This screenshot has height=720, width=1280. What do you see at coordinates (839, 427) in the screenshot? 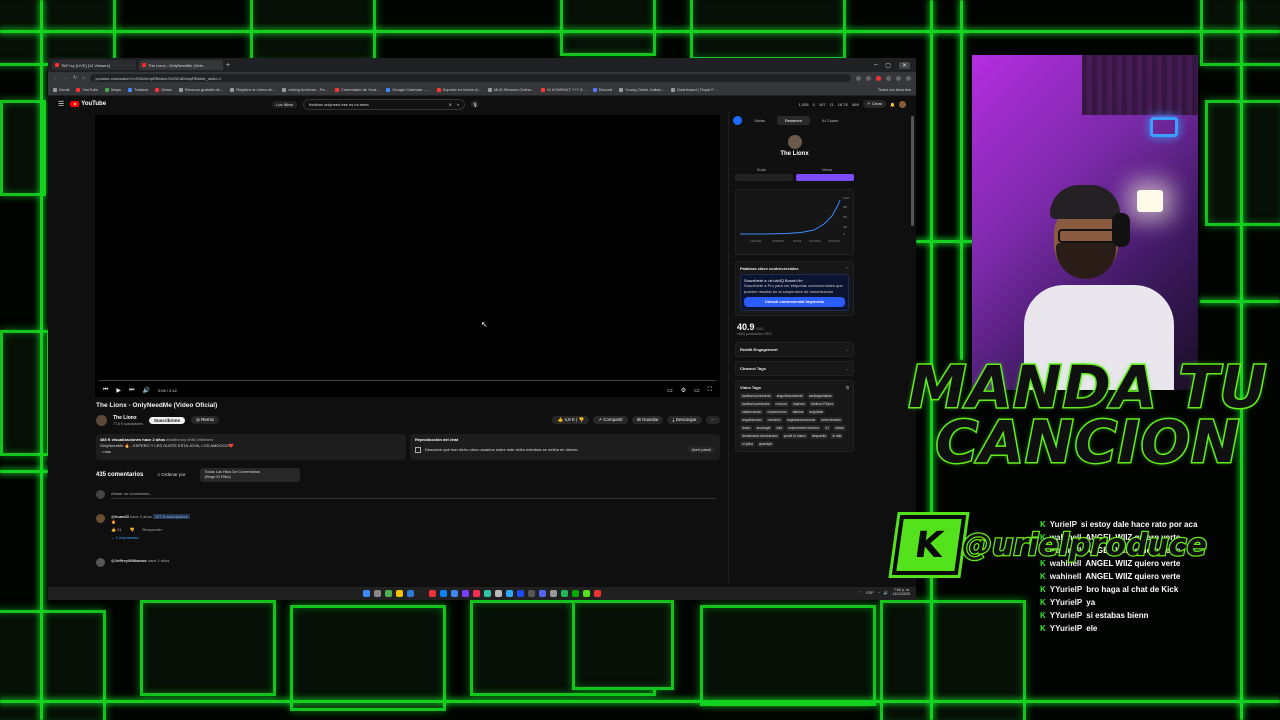
I see `video-tag: oficial` at bounding box center [839, 427].